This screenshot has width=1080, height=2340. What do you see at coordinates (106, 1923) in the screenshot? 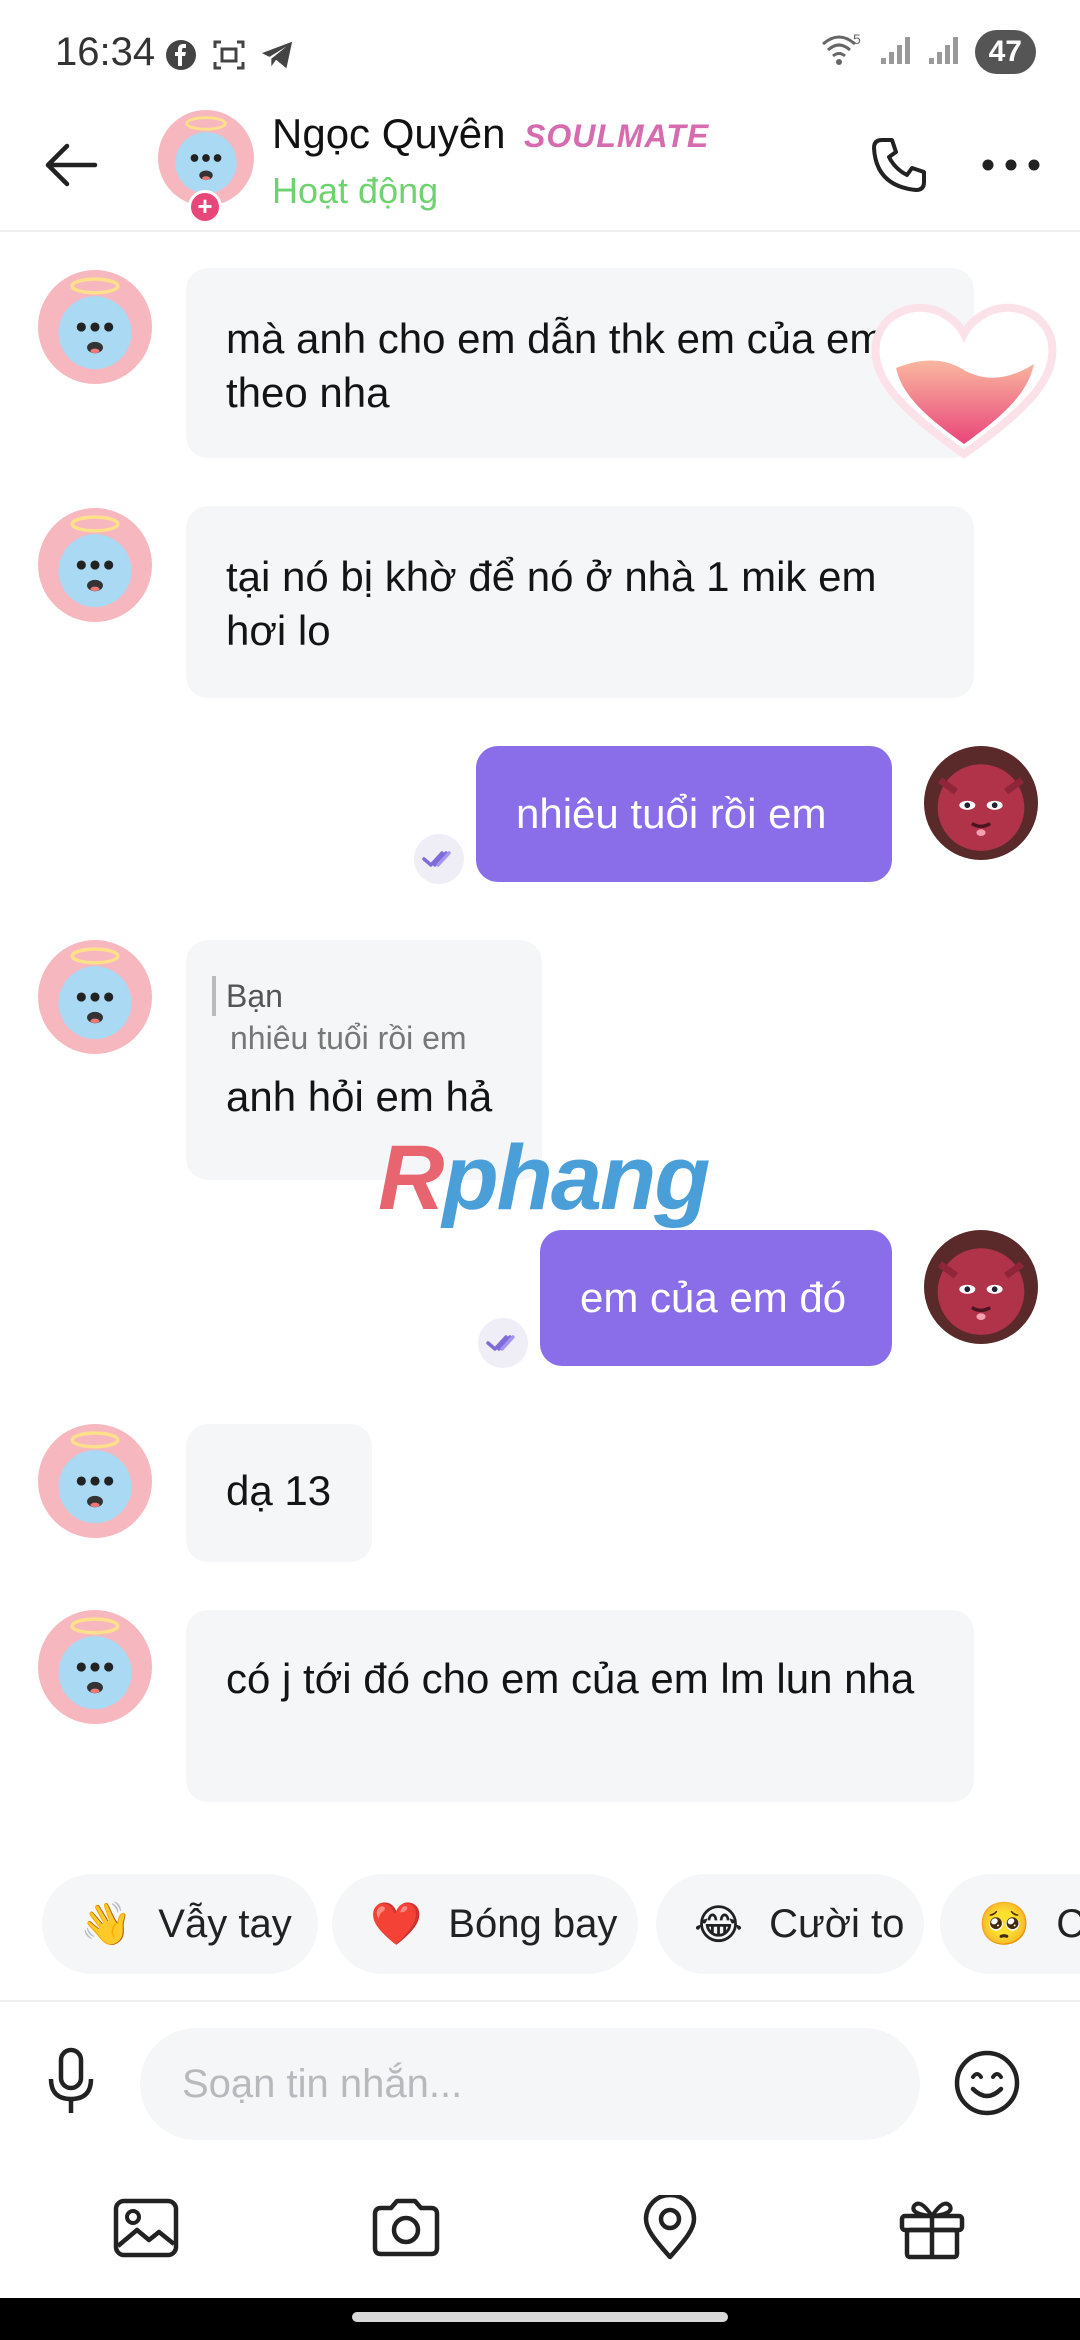
I see `waving-hand-icon: 👋` at bounding box center [106, 1923].